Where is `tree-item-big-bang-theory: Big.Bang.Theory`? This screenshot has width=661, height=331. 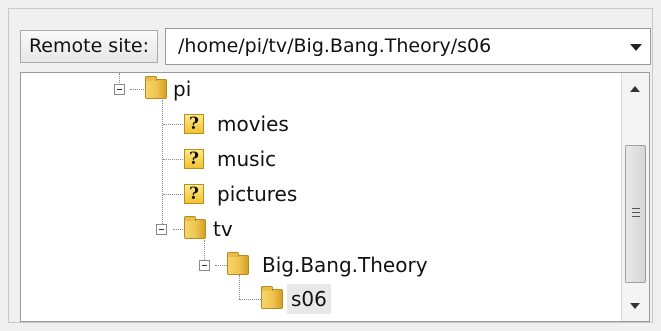
tree-item-big-bang-theory: Big.Bang.Theory is located at coordinates (324, 265).